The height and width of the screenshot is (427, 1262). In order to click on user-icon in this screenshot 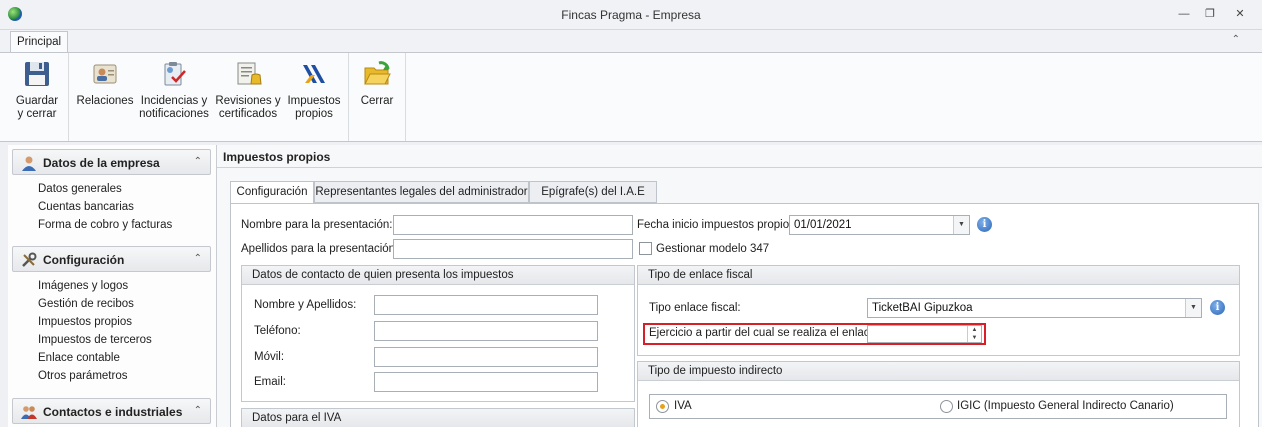, I will do `click(29, 163)`.